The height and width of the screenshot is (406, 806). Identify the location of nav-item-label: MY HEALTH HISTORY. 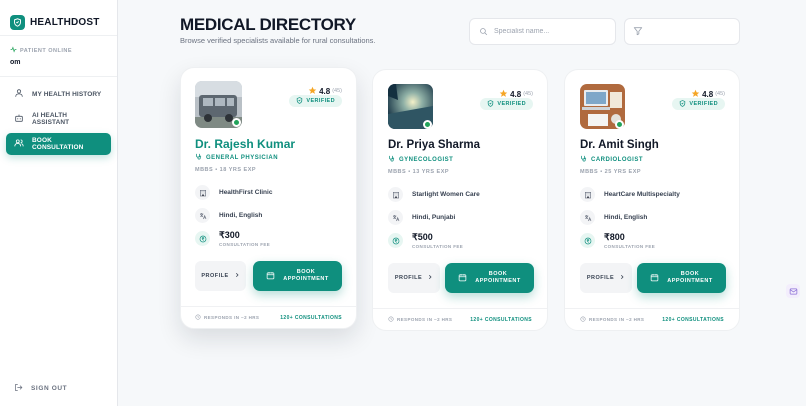
(67, 94).